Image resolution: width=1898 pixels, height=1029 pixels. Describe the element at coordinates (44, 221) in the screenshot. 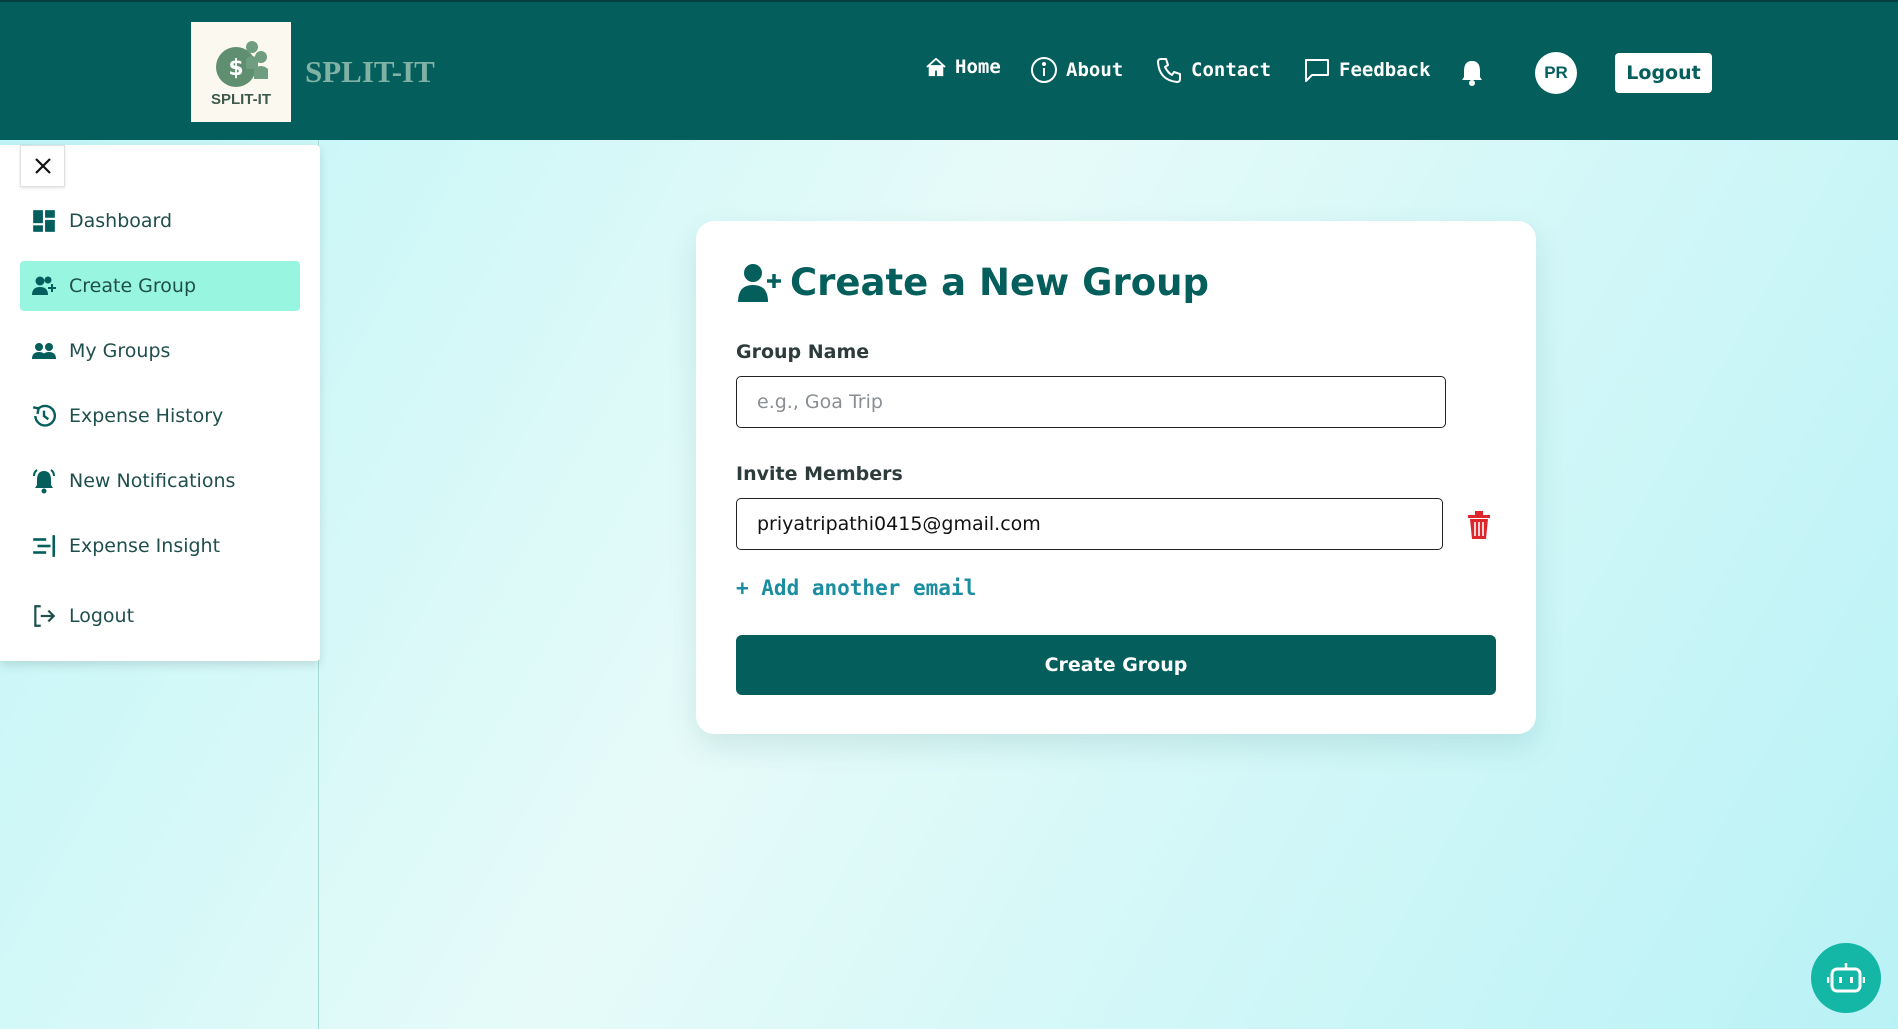

I see `dashboard-icon` at that location.